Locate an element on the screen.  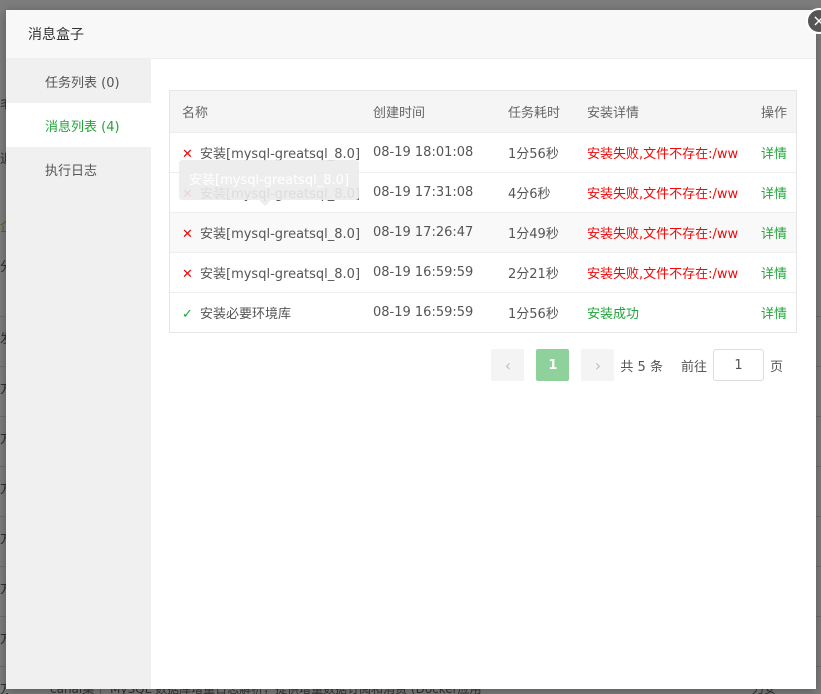
column-header-name: 名称 is located at coordinates (265, 112).